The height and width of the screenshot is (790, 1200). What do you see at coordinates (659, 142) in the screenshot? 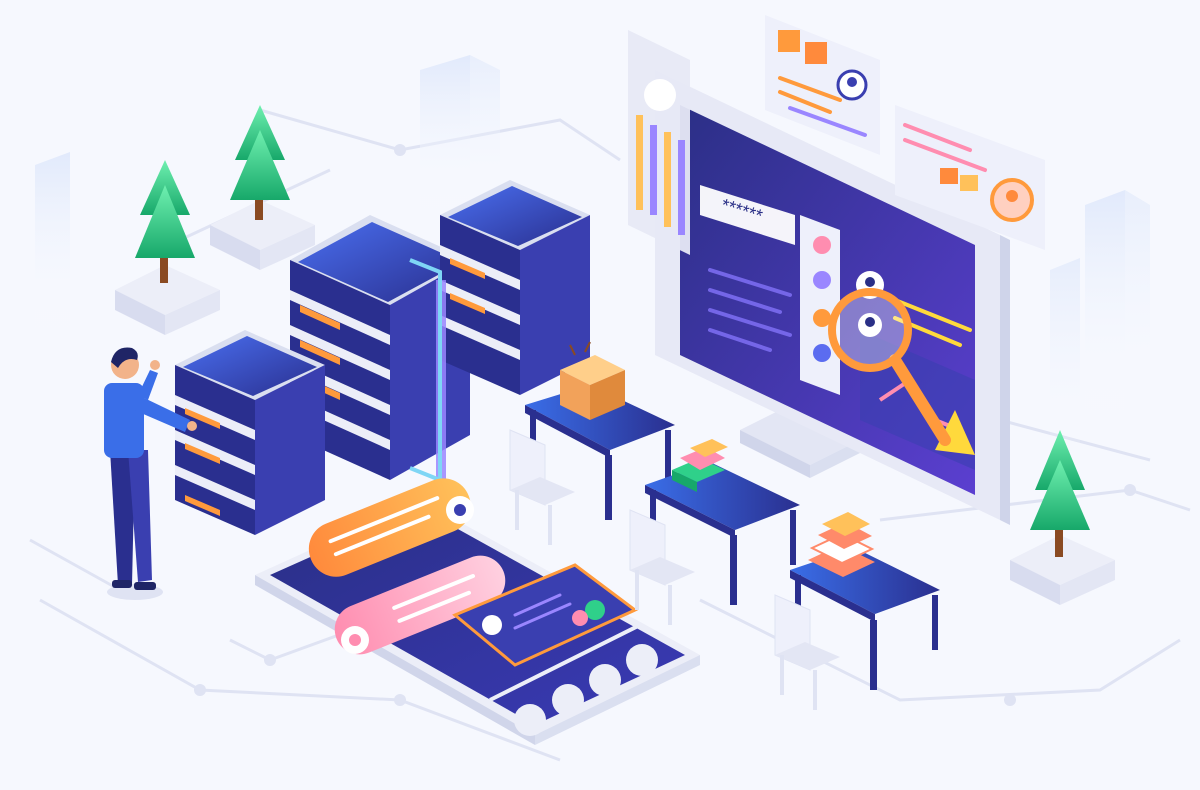
I see `bar-card` at bounding box center [659, 142].